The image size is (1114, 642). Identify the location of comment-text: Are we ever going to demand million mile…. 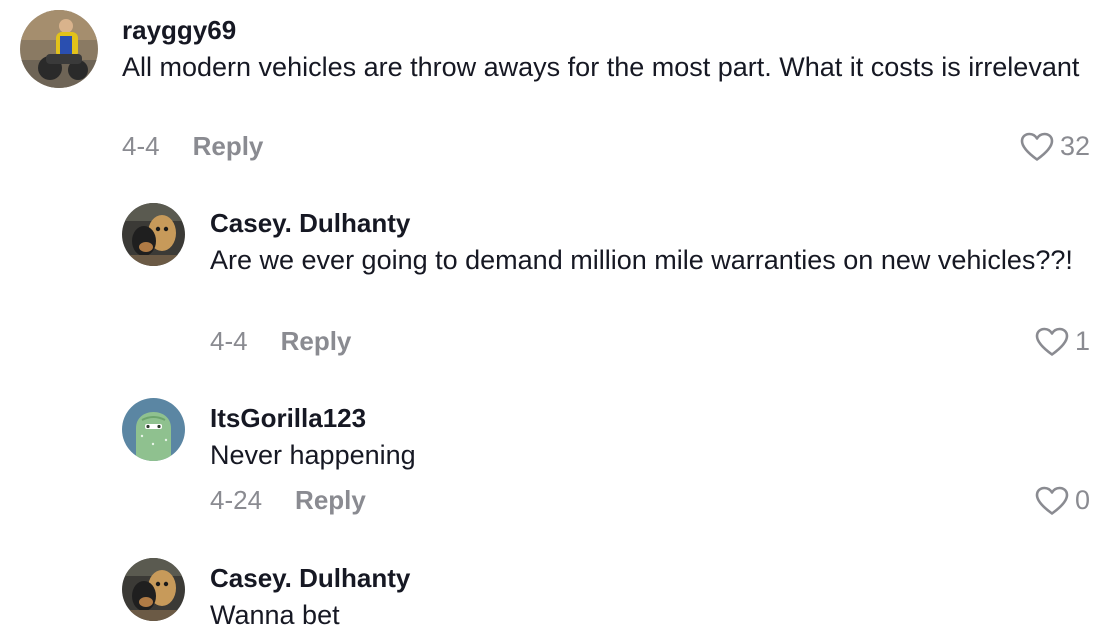
(641, 260).